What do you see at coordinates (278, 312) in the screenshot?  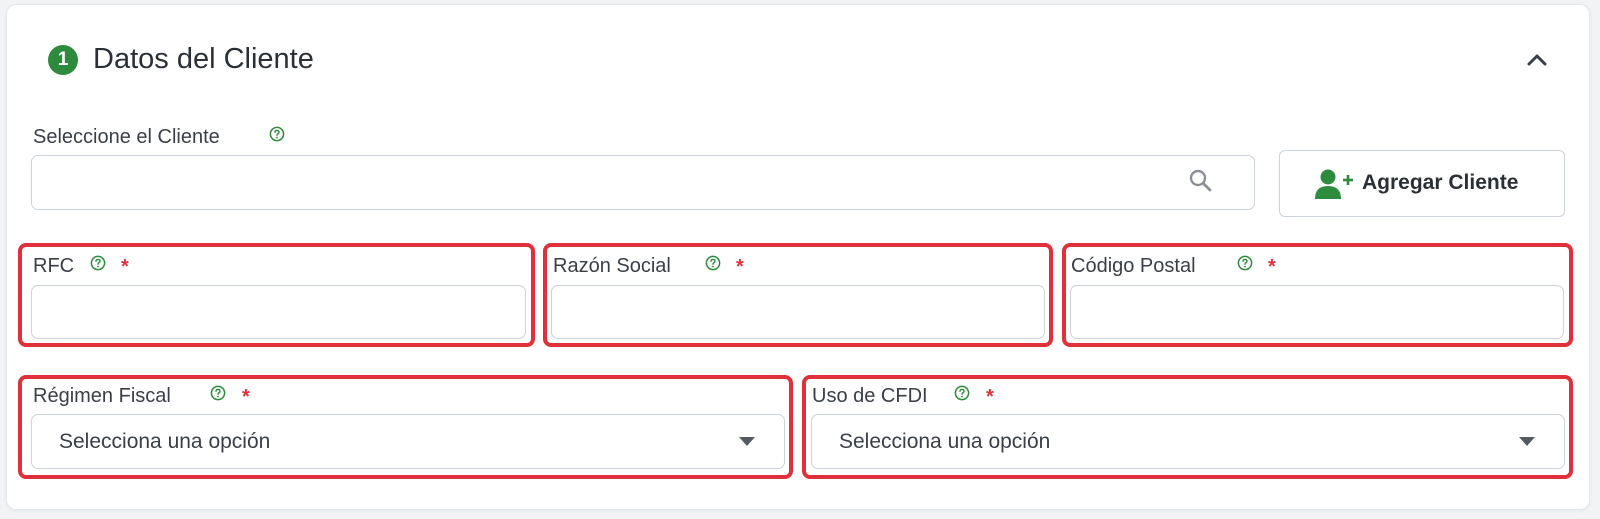 I see `rfc-input` at bounding box center [278, 312].